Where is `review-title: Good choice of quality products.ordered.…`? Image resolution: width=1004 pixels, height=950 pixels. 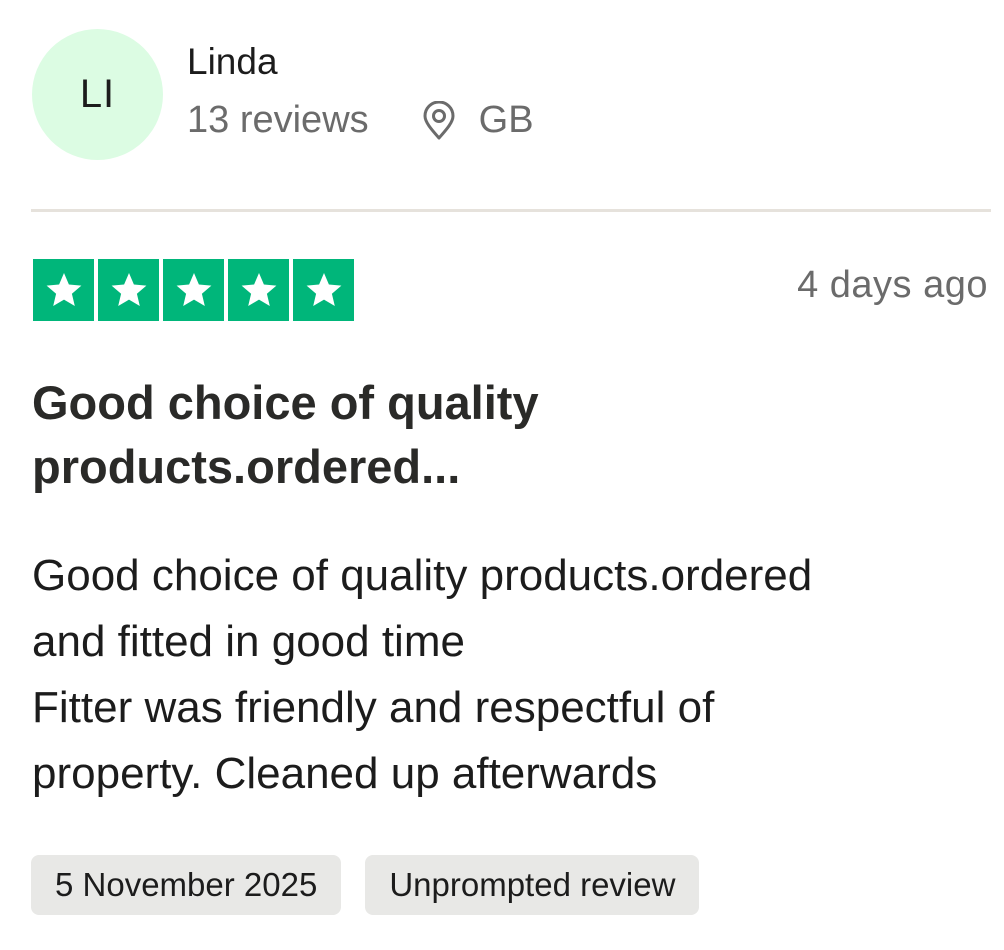 review-title: Good choice of quality products.ordered.… is located at coordinates (372, 435).